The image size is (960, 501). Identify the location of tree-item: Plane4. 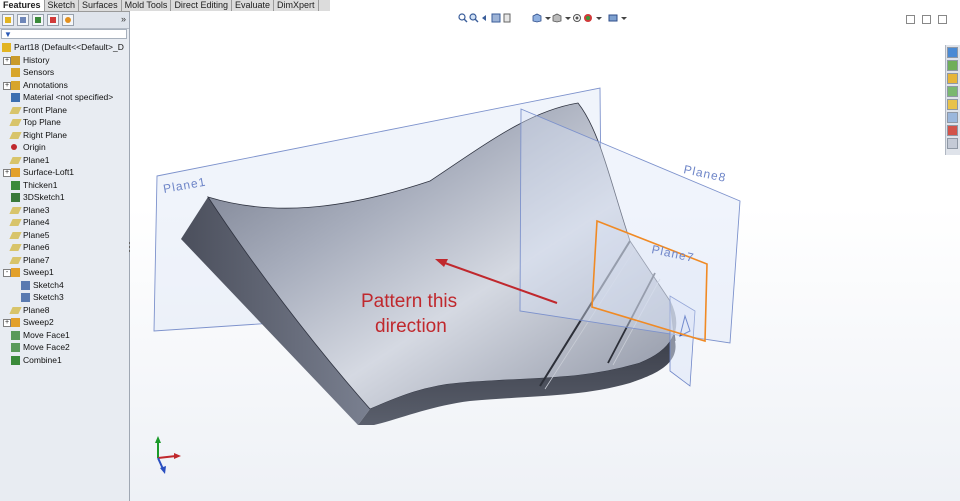
(64, 222).